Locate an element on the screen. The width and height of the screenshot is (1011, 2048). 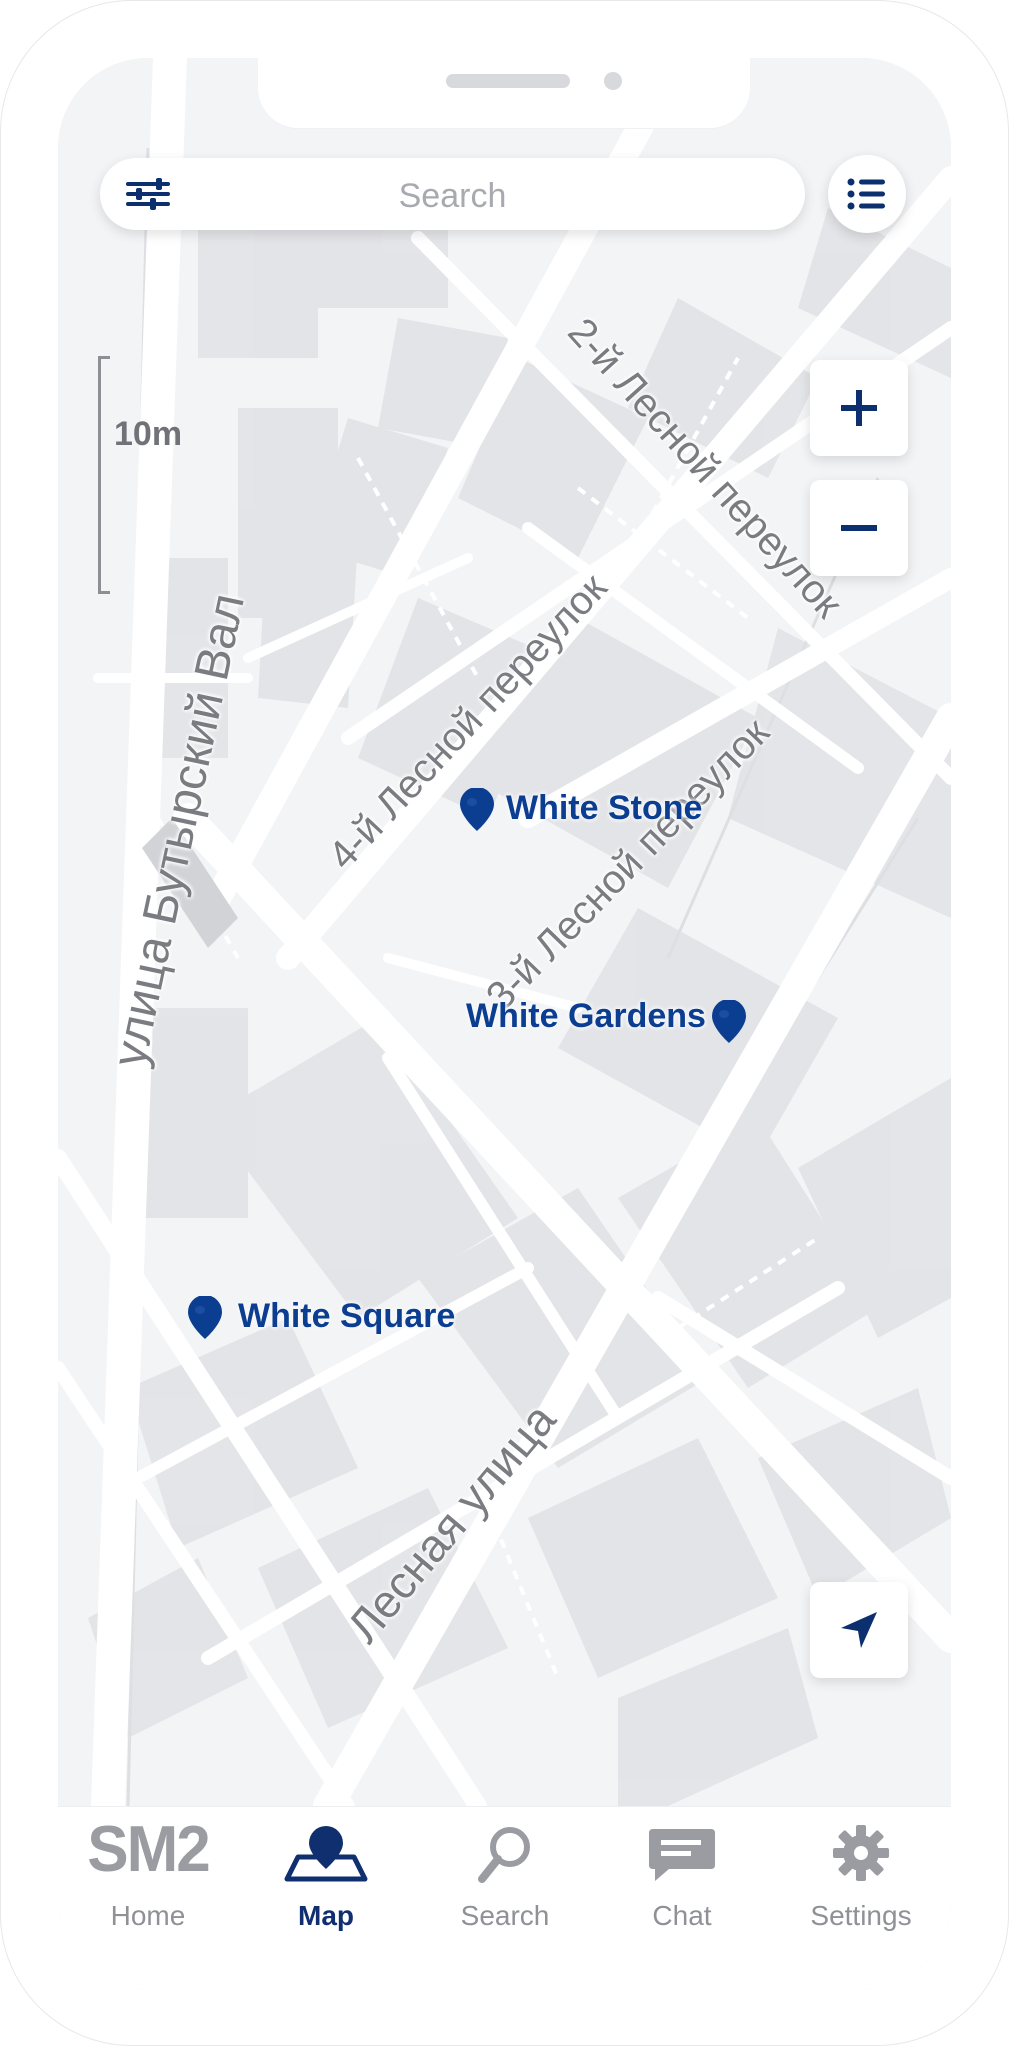
front-camera is located at coordinates (613, 81).